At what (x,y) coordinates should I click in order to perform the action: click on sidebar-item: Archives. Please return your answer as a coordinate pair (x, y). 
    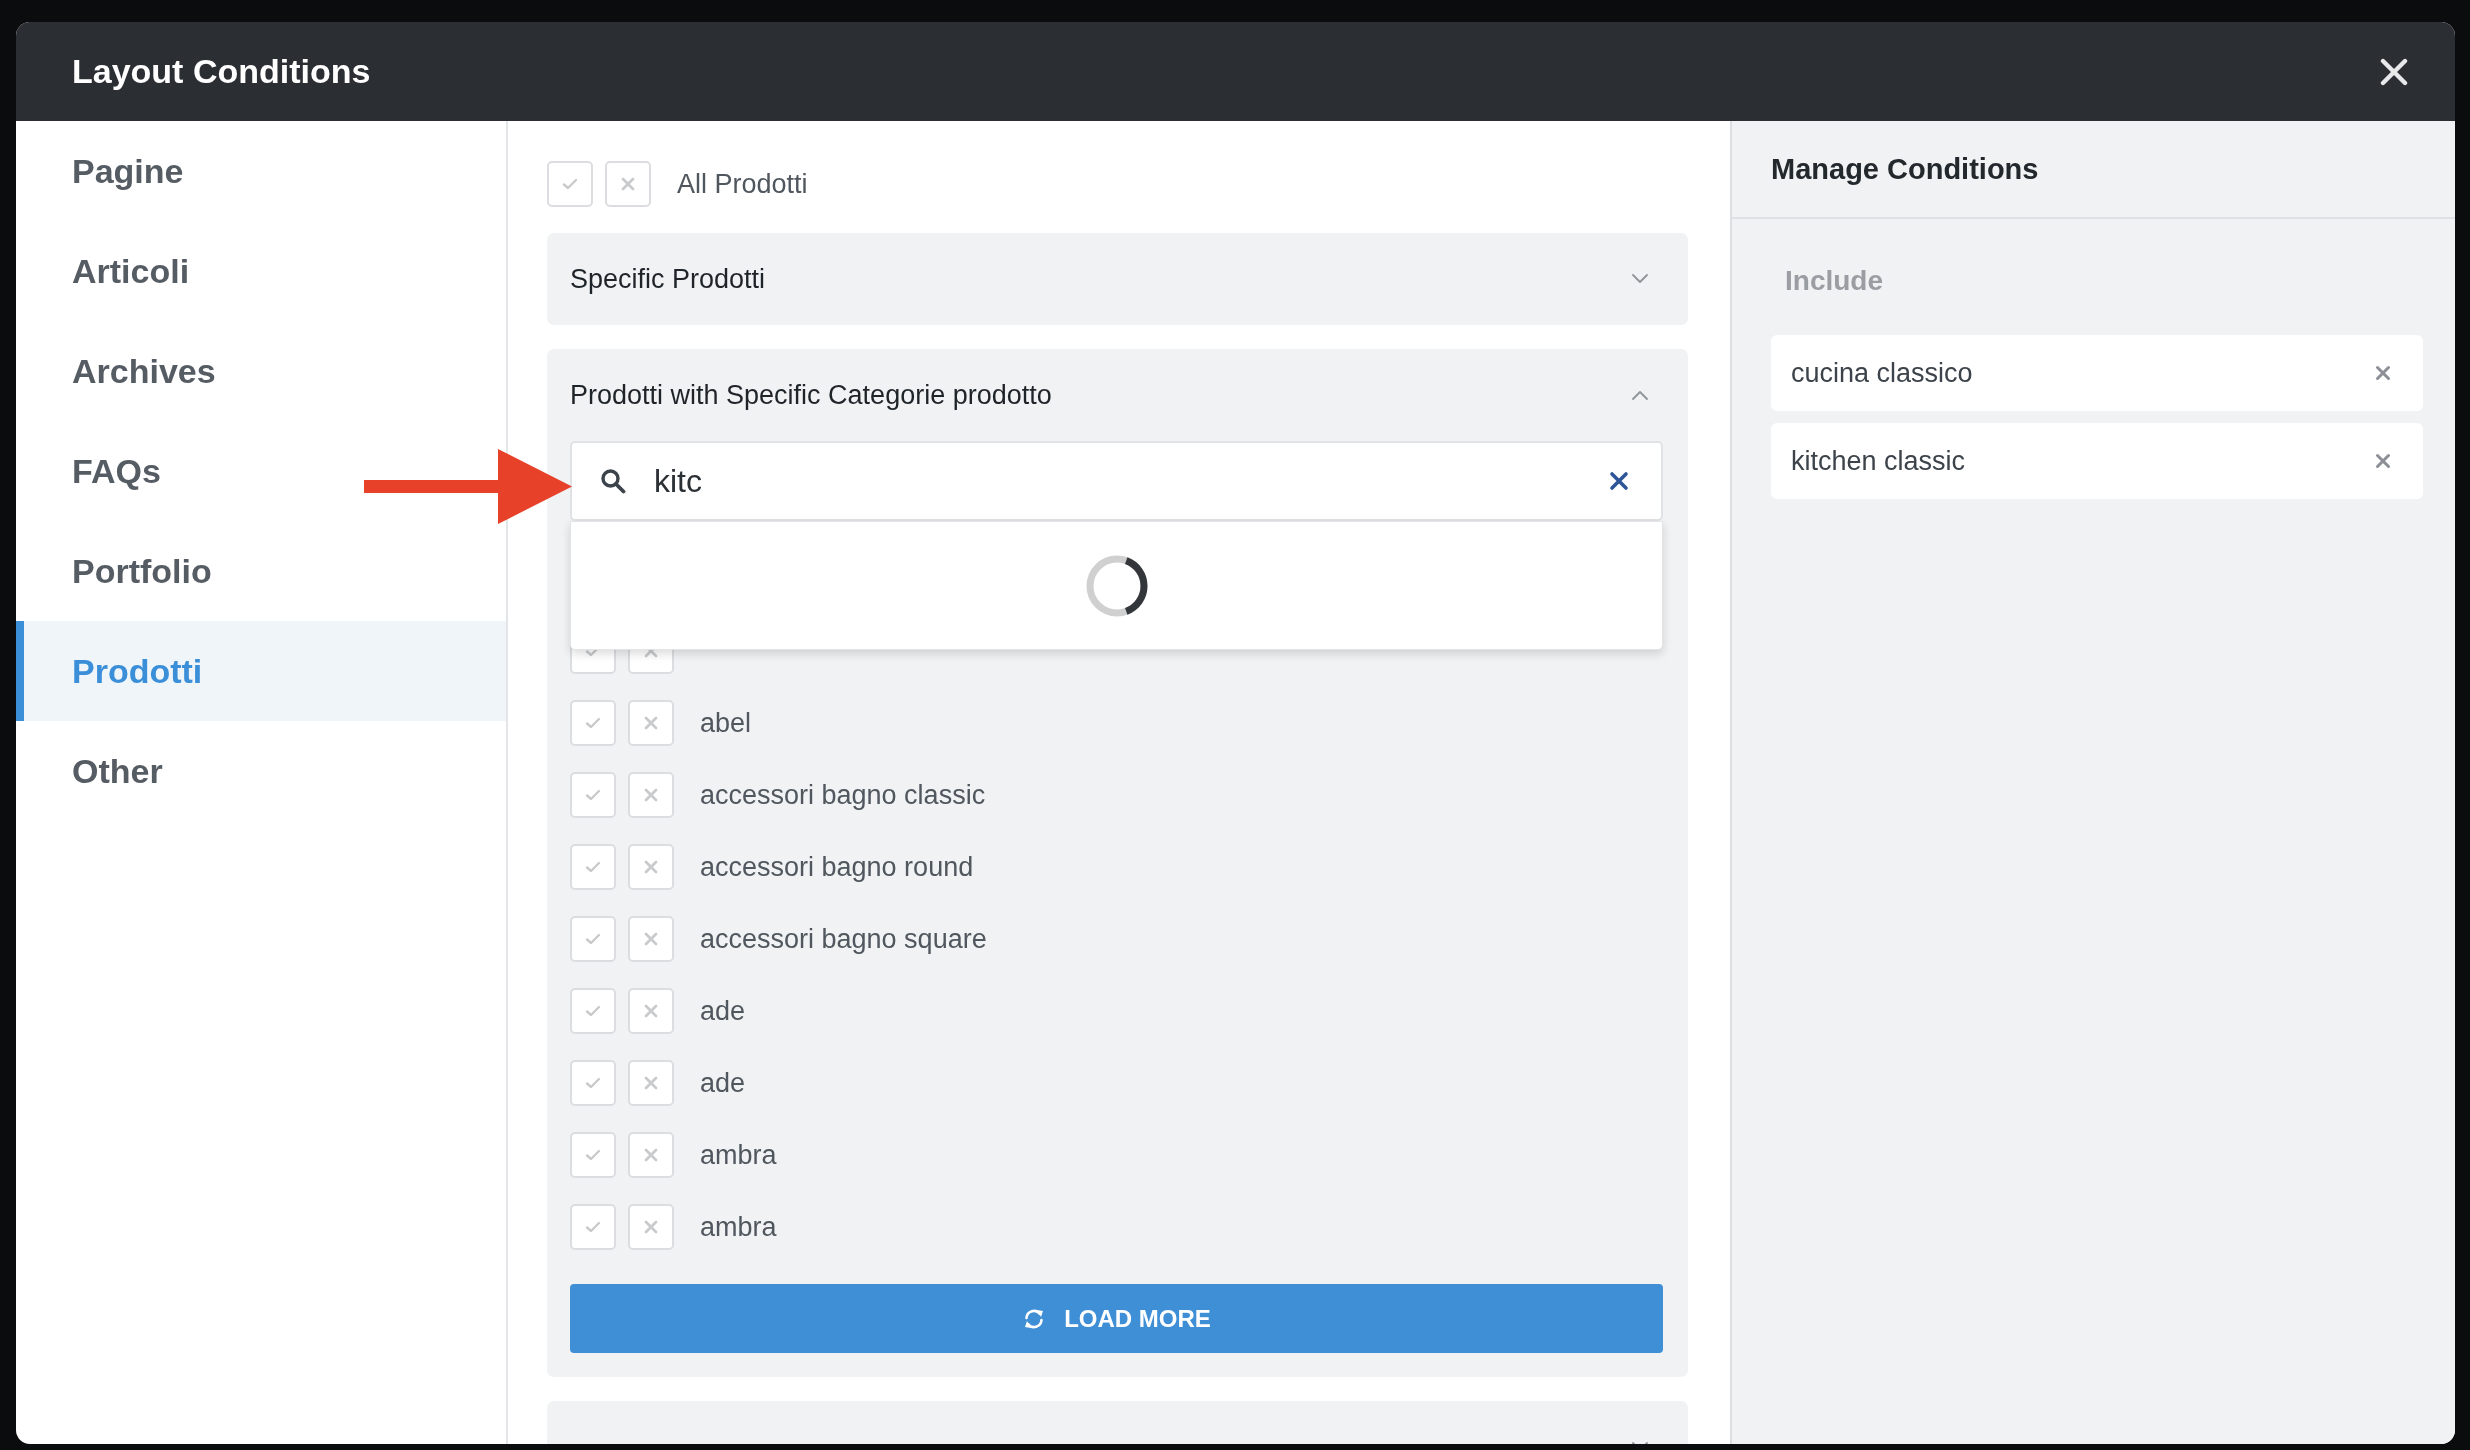
    Looking at the image, I should click on (144, 371).